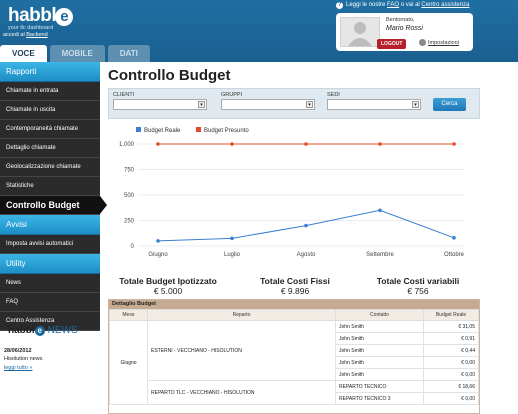 The width and height of the screenshot is (518, 414). What do you see at coordinates (454, 255) in the screenshot?
I see `x-tick-label: Ottobre` at bounding box center [454, 255].